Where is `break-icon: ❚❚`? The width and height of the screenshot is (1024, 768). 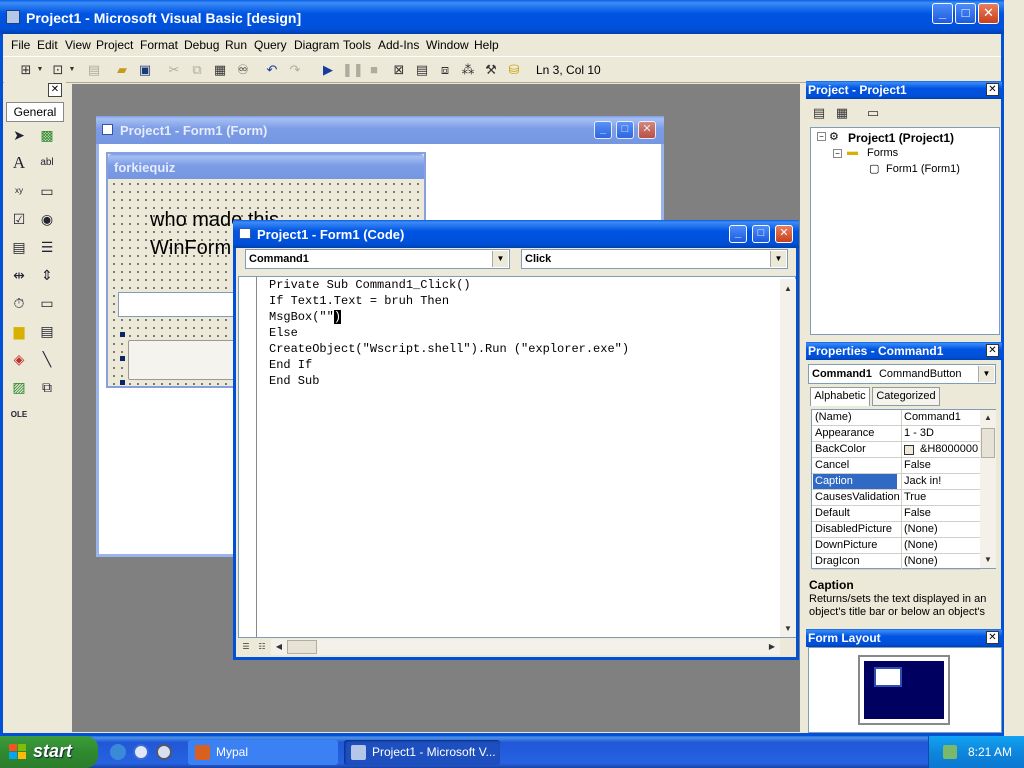
break-icon: ❚❚ is located at coordinates (353, 70).